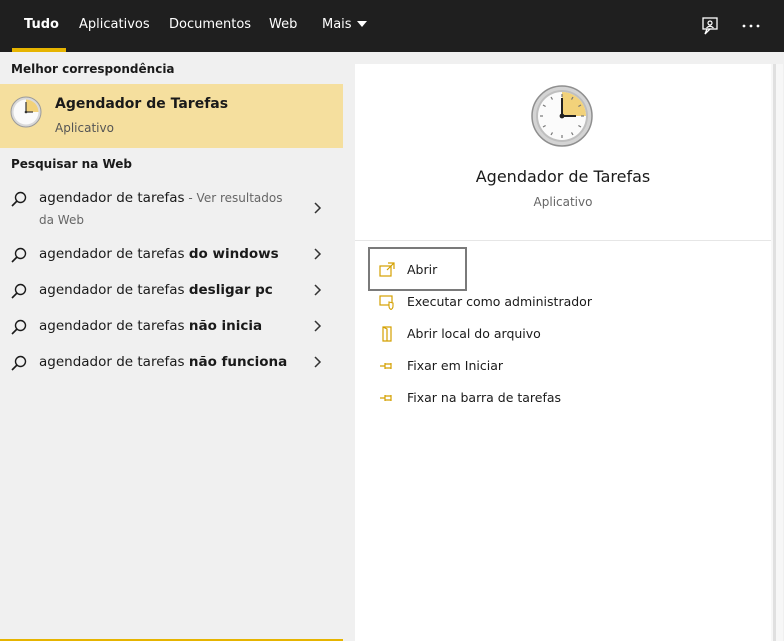 This screenshot has width=784, height=641. What do you see at coordinates (499, 301) in the screenshot?
I see `action-label: Executar como administrador` at bounding box center [499, 301].